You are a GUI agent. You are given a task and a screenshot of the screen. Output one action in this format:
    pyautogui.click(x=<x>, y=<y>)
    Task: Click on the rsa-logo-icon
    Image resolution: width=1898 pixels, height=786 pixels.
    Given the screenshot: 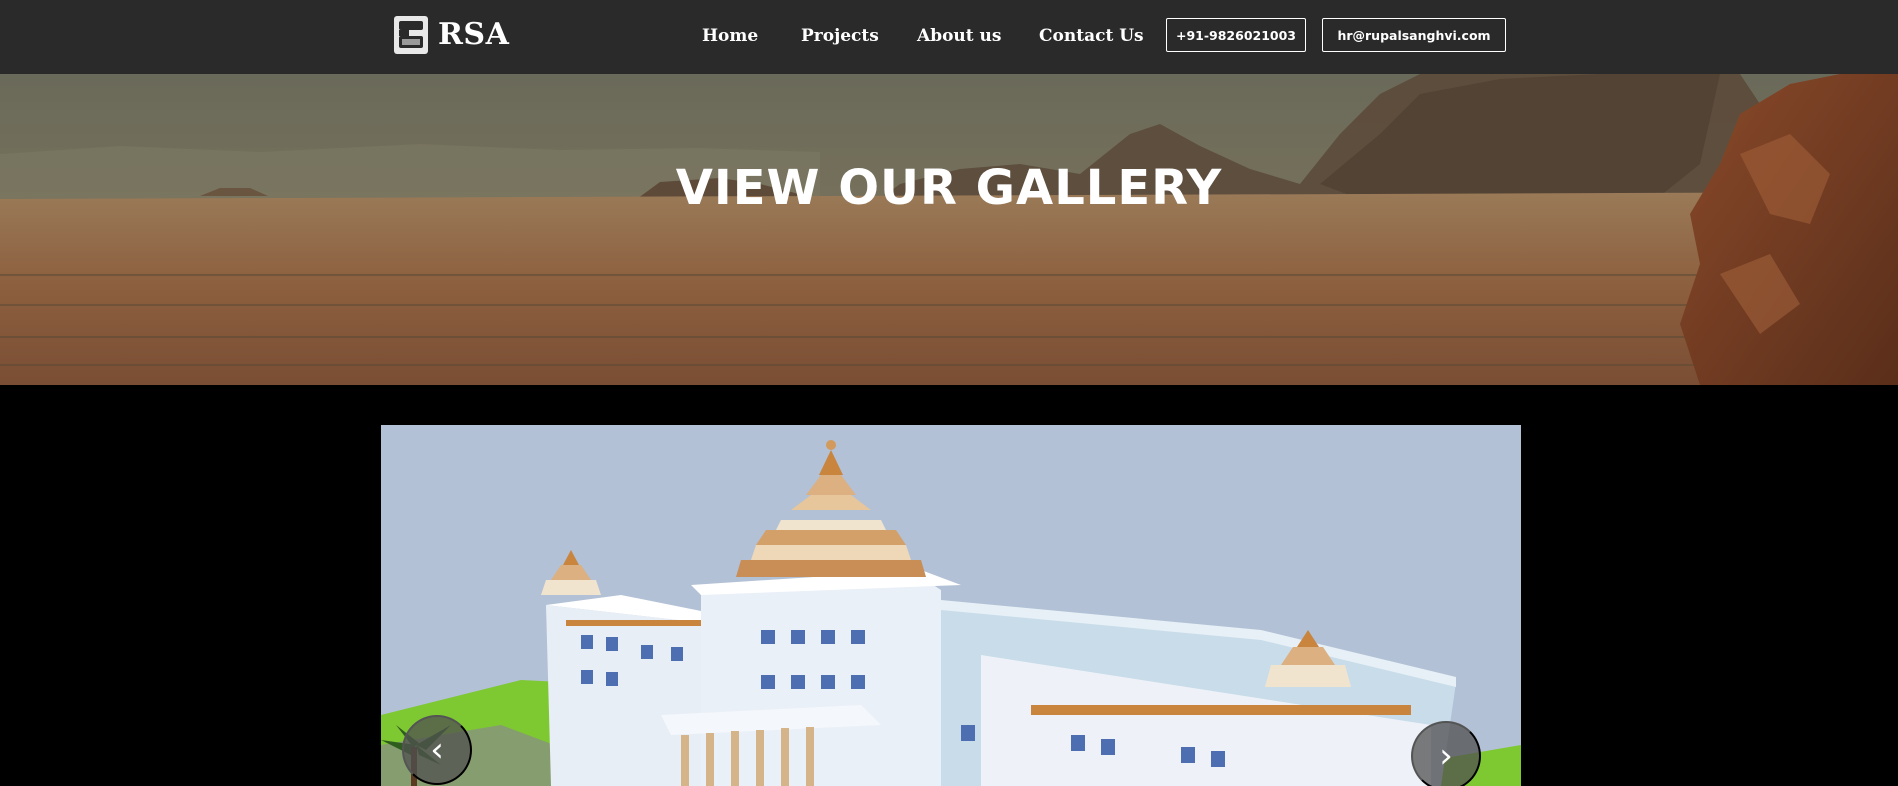 What is the action you would take?
    pyautogui.click(x=412, y=35)
    